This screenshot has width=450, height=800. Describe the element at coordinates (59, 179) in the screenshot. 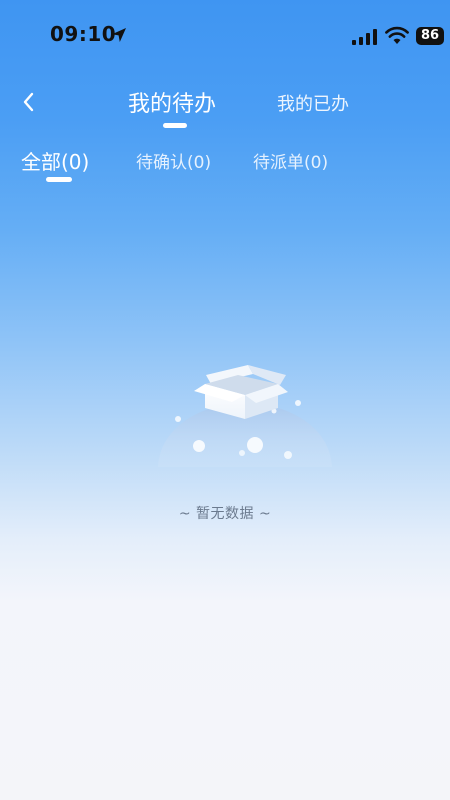

I see `subtab-active-indicator` at that location.